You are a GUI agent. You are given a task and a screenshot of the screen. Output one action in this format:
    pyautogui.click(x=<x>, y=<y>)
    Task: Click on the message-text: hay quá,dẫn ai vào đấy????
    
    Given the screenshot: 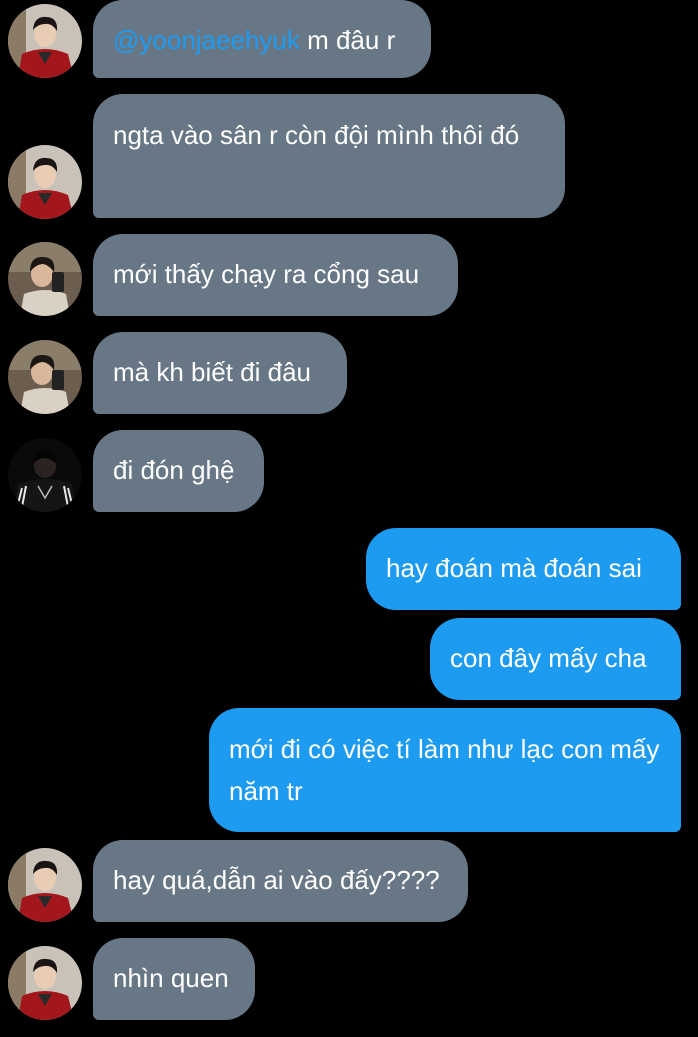 What is the action you would take?
    pyautogui.click(x=276, y=880)
    